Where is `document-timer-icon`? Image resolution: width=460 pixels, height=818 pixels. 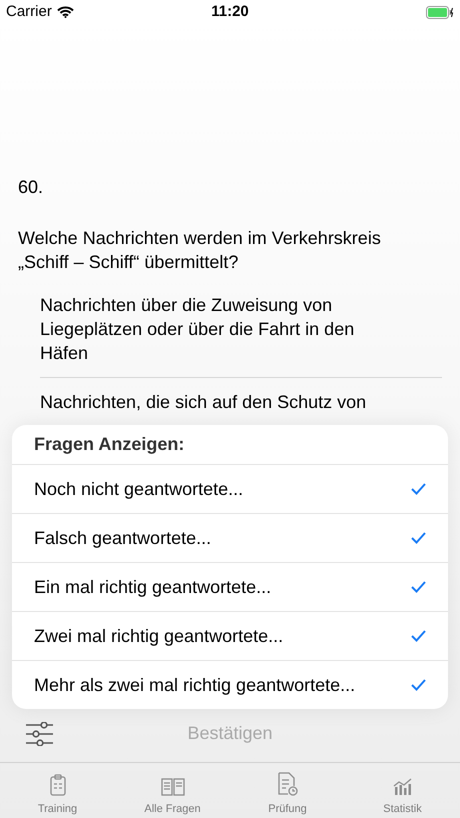
document-timer-icon is located at coordinates (287, 784).